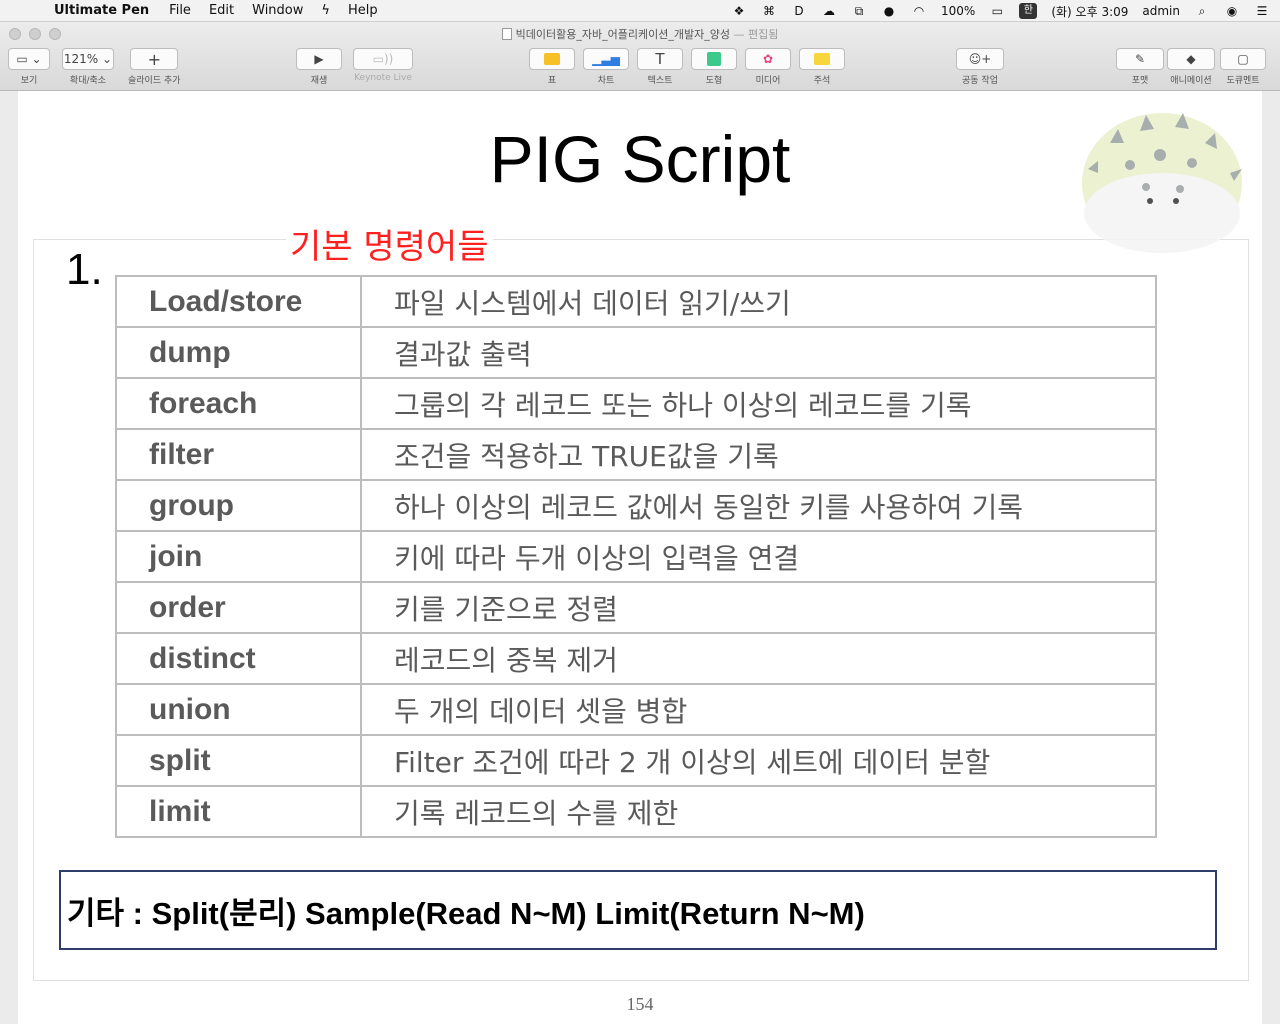 Image resolution: width=1280 pixels, height=1024 pixels. Describe the element at coordinates (660, 59) in the screenshot. I see `text-icon: T` at that location.